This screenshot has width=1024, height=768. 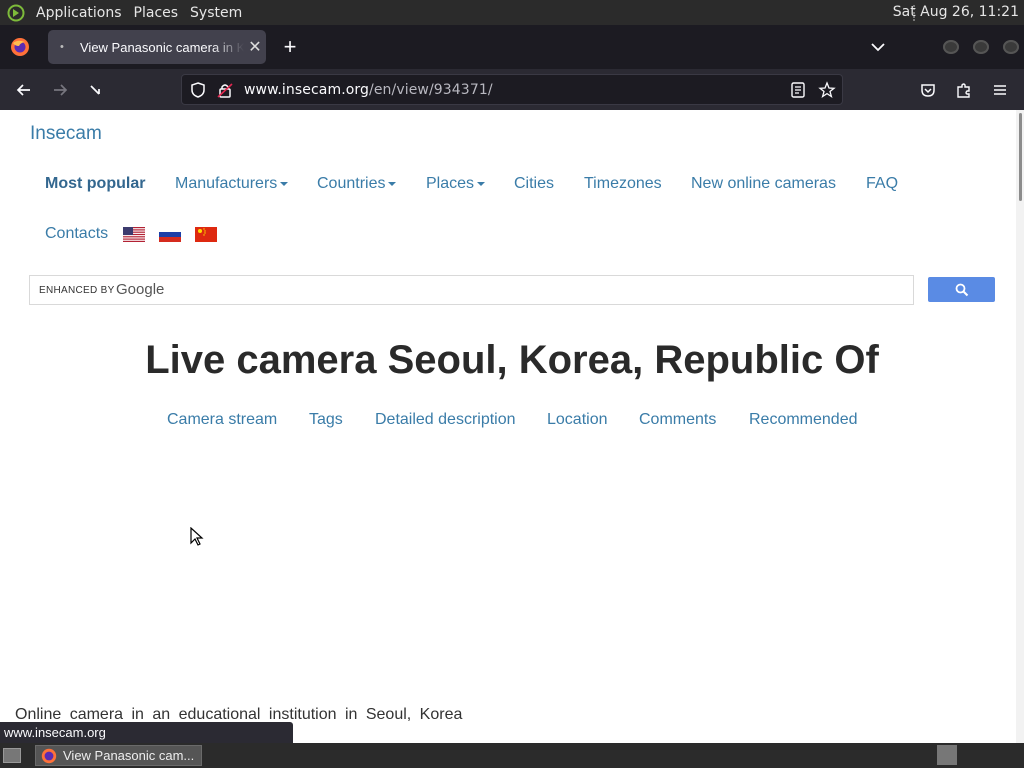 What do you see at coordinates (218, 13) in the screenshot?
I see `system-menu: System` at bounding box center [218, 13].